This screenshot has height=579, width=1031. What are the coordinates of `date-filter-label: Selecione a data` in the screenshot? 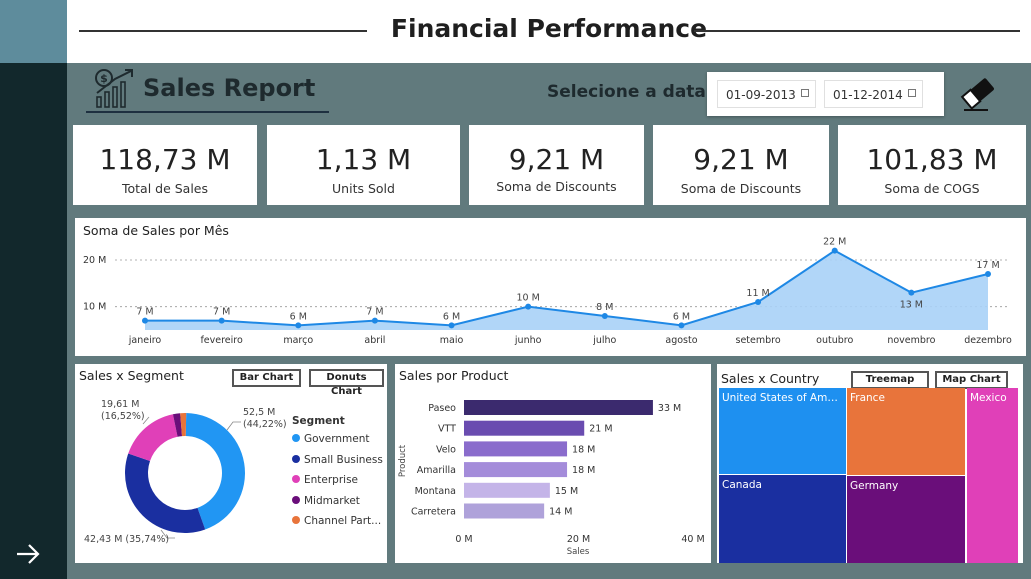 It's located at (626, 92).